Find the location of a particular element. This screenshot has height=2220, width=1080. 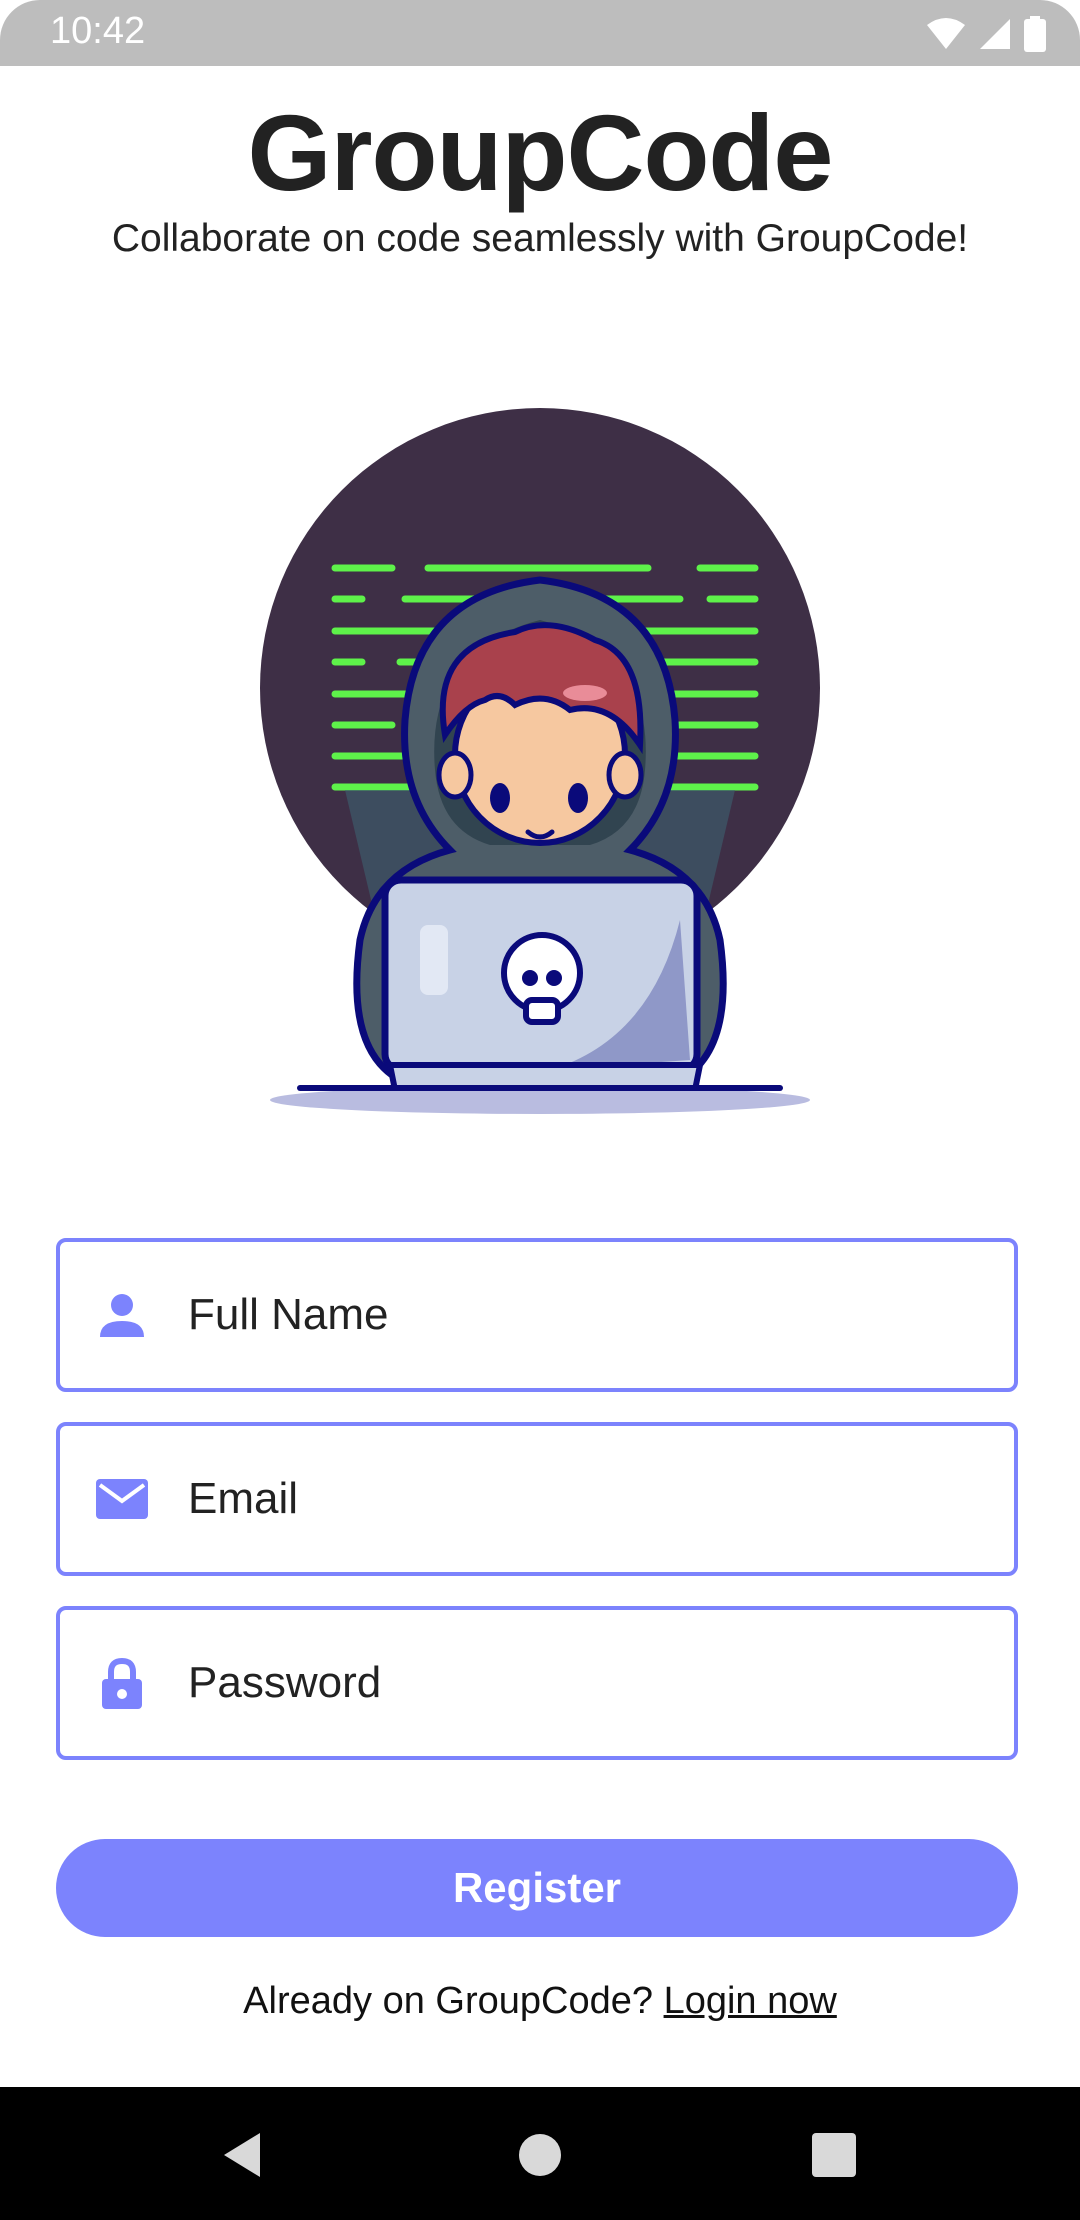

mail-icon is located at coordinates (122, 1499).